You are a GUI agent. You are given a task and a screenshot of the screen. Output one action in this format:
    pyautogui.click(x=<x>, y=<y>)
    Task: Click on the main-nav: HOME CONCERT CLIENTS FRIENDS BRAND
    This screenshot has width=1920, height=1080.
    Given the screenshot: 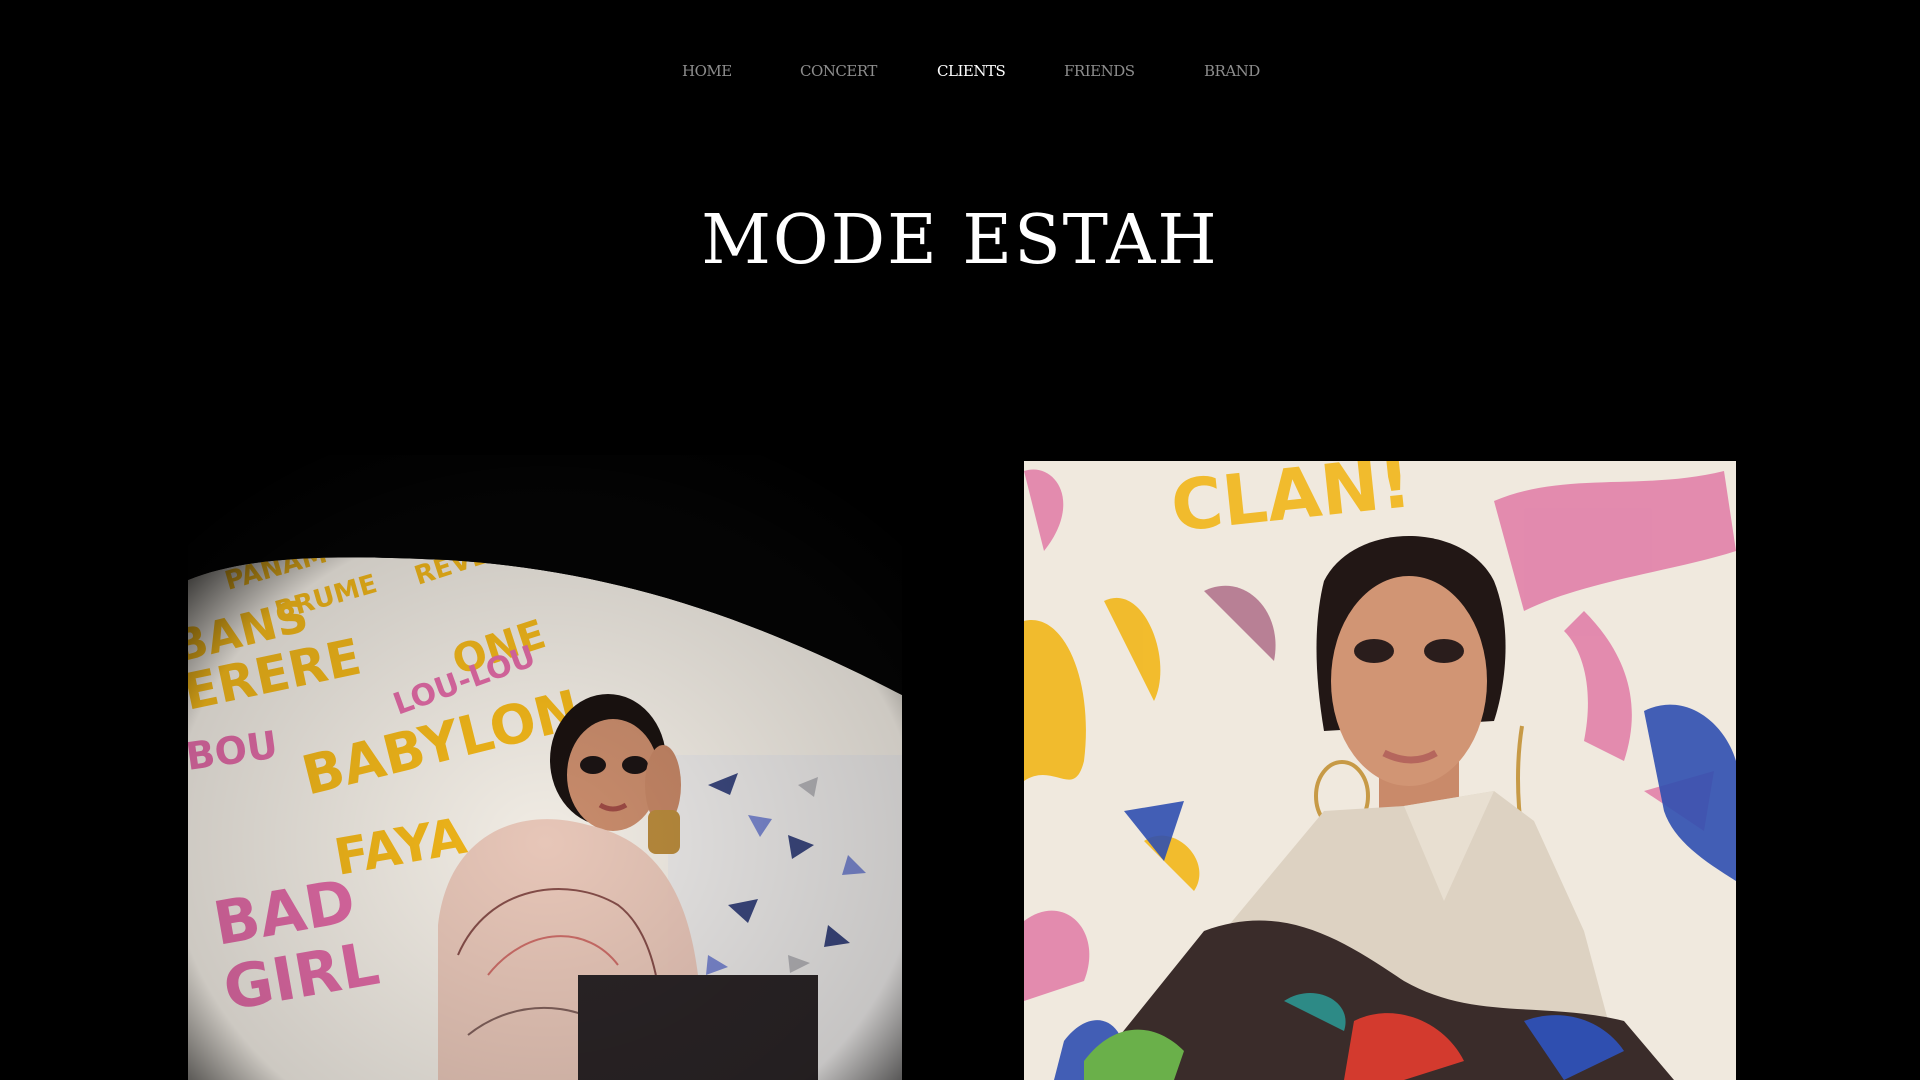 What is the action you would take?
    pyautogui.click(x=960, y=72)
    